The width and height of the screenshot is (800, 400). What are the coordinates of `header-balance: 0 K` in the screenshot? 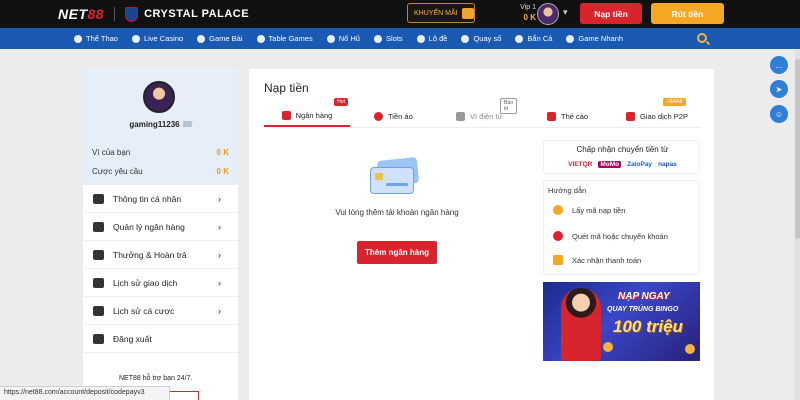 It's located at (529, 17).